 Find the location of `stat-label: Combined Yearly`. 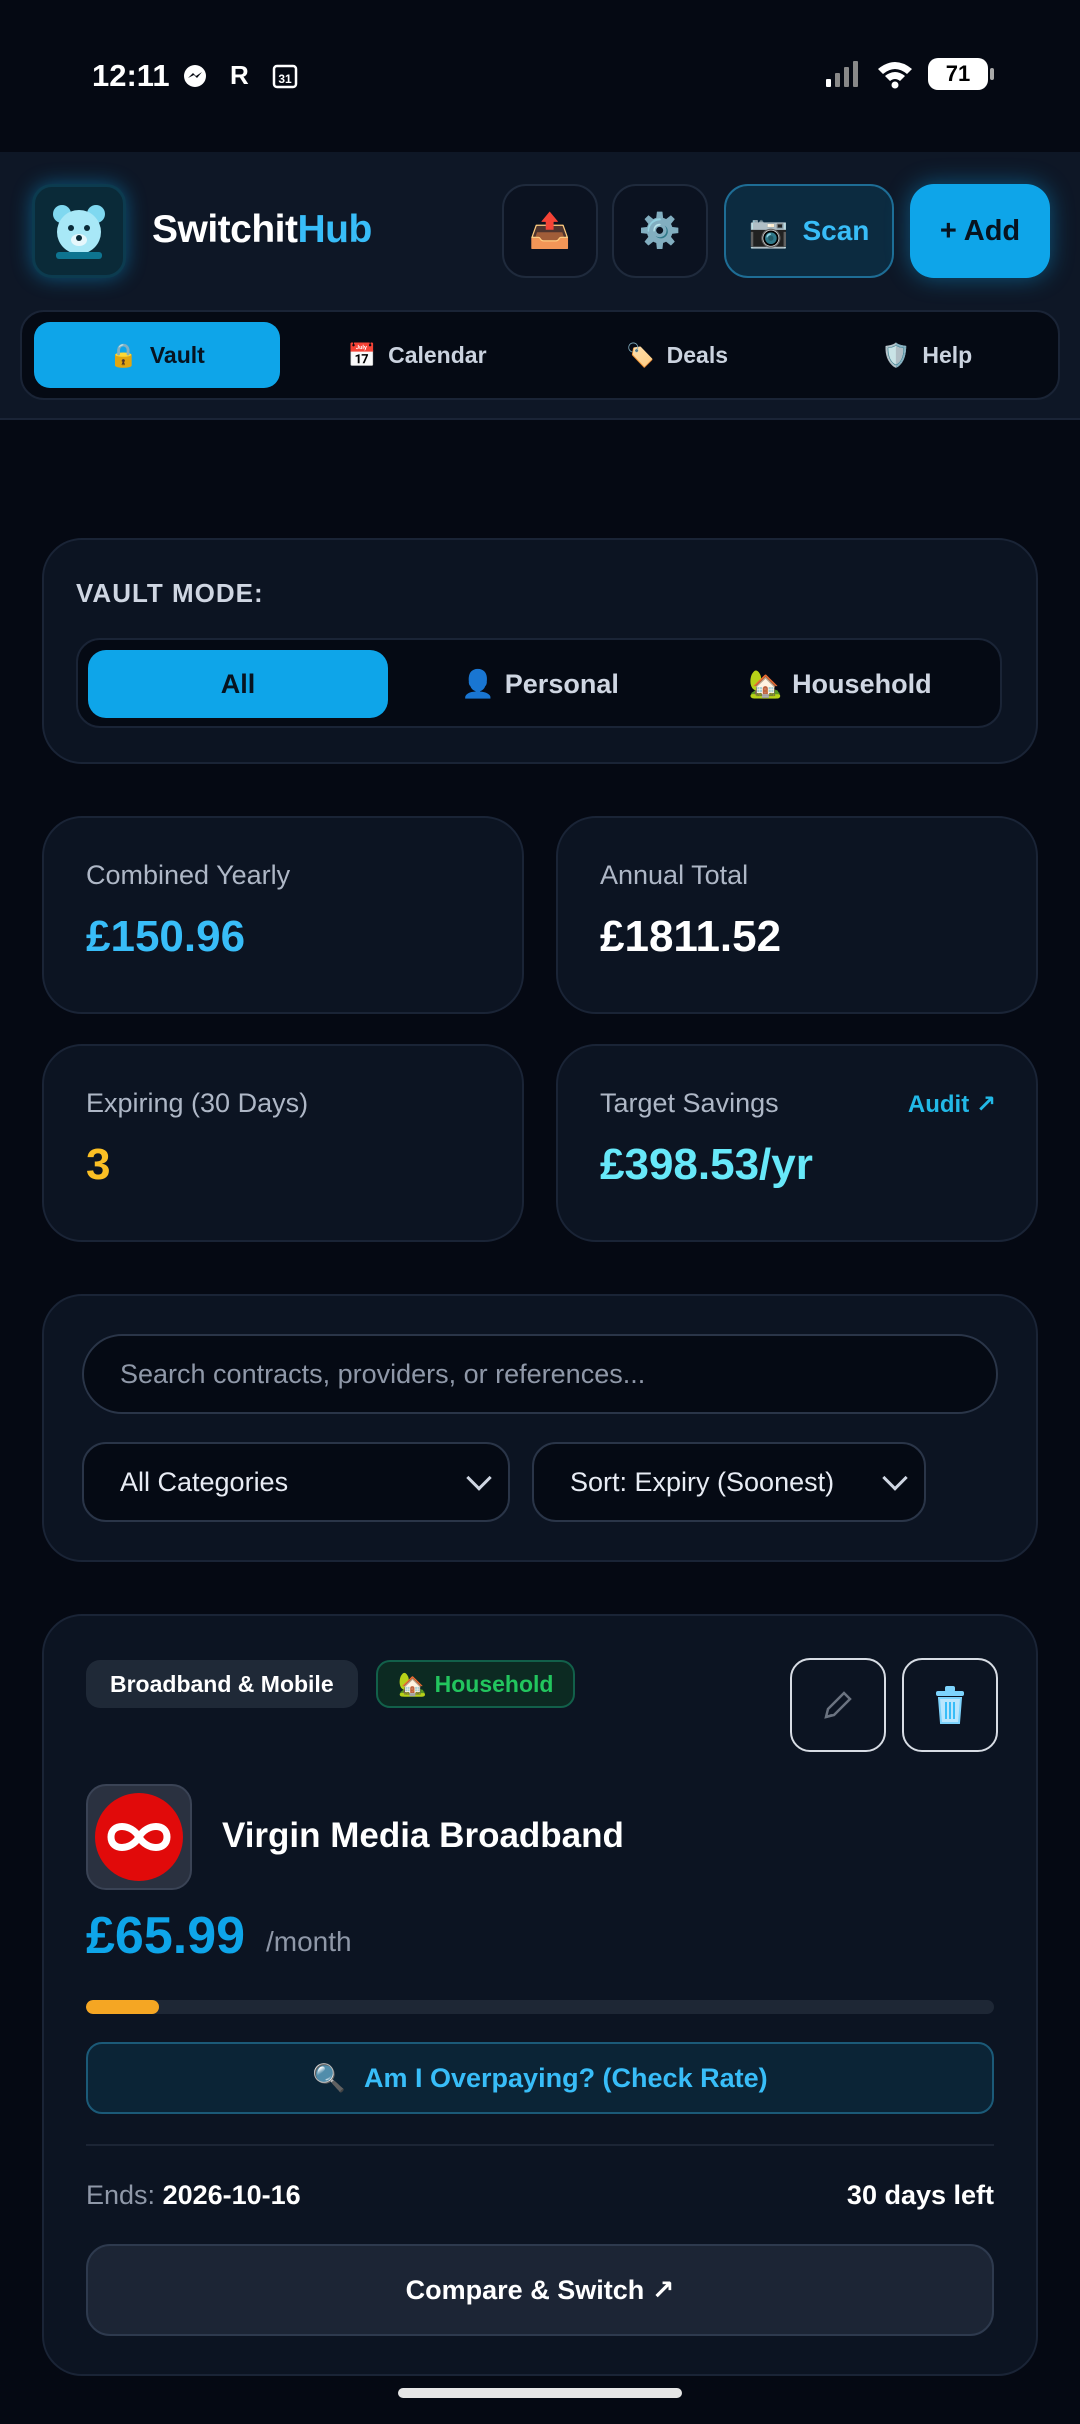

stat-label: Combined Yearly is located at coordinates (188, 875).